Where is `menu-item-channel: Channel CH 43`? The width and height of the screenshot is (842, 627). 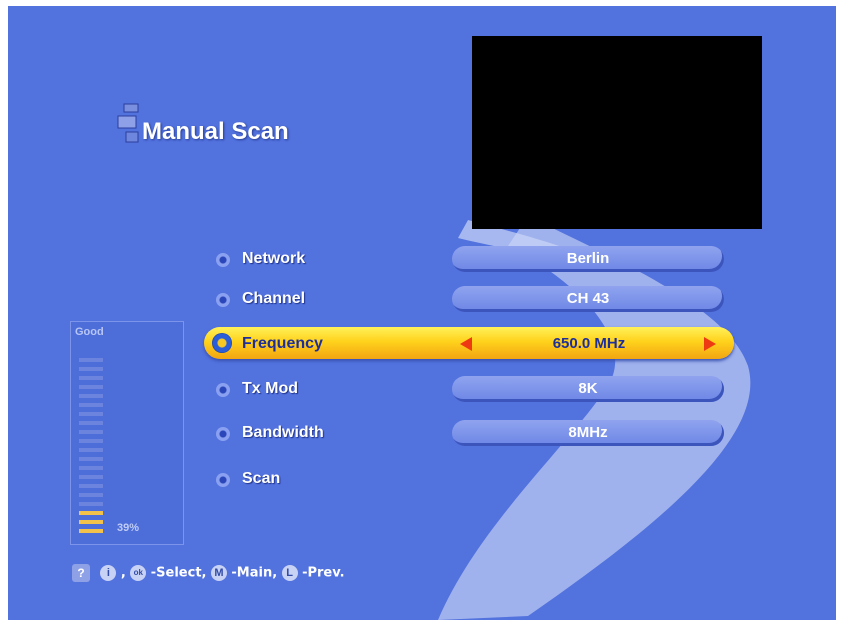
menu-item-channel: Channel CH 43 is located at coordinates (469, 301).